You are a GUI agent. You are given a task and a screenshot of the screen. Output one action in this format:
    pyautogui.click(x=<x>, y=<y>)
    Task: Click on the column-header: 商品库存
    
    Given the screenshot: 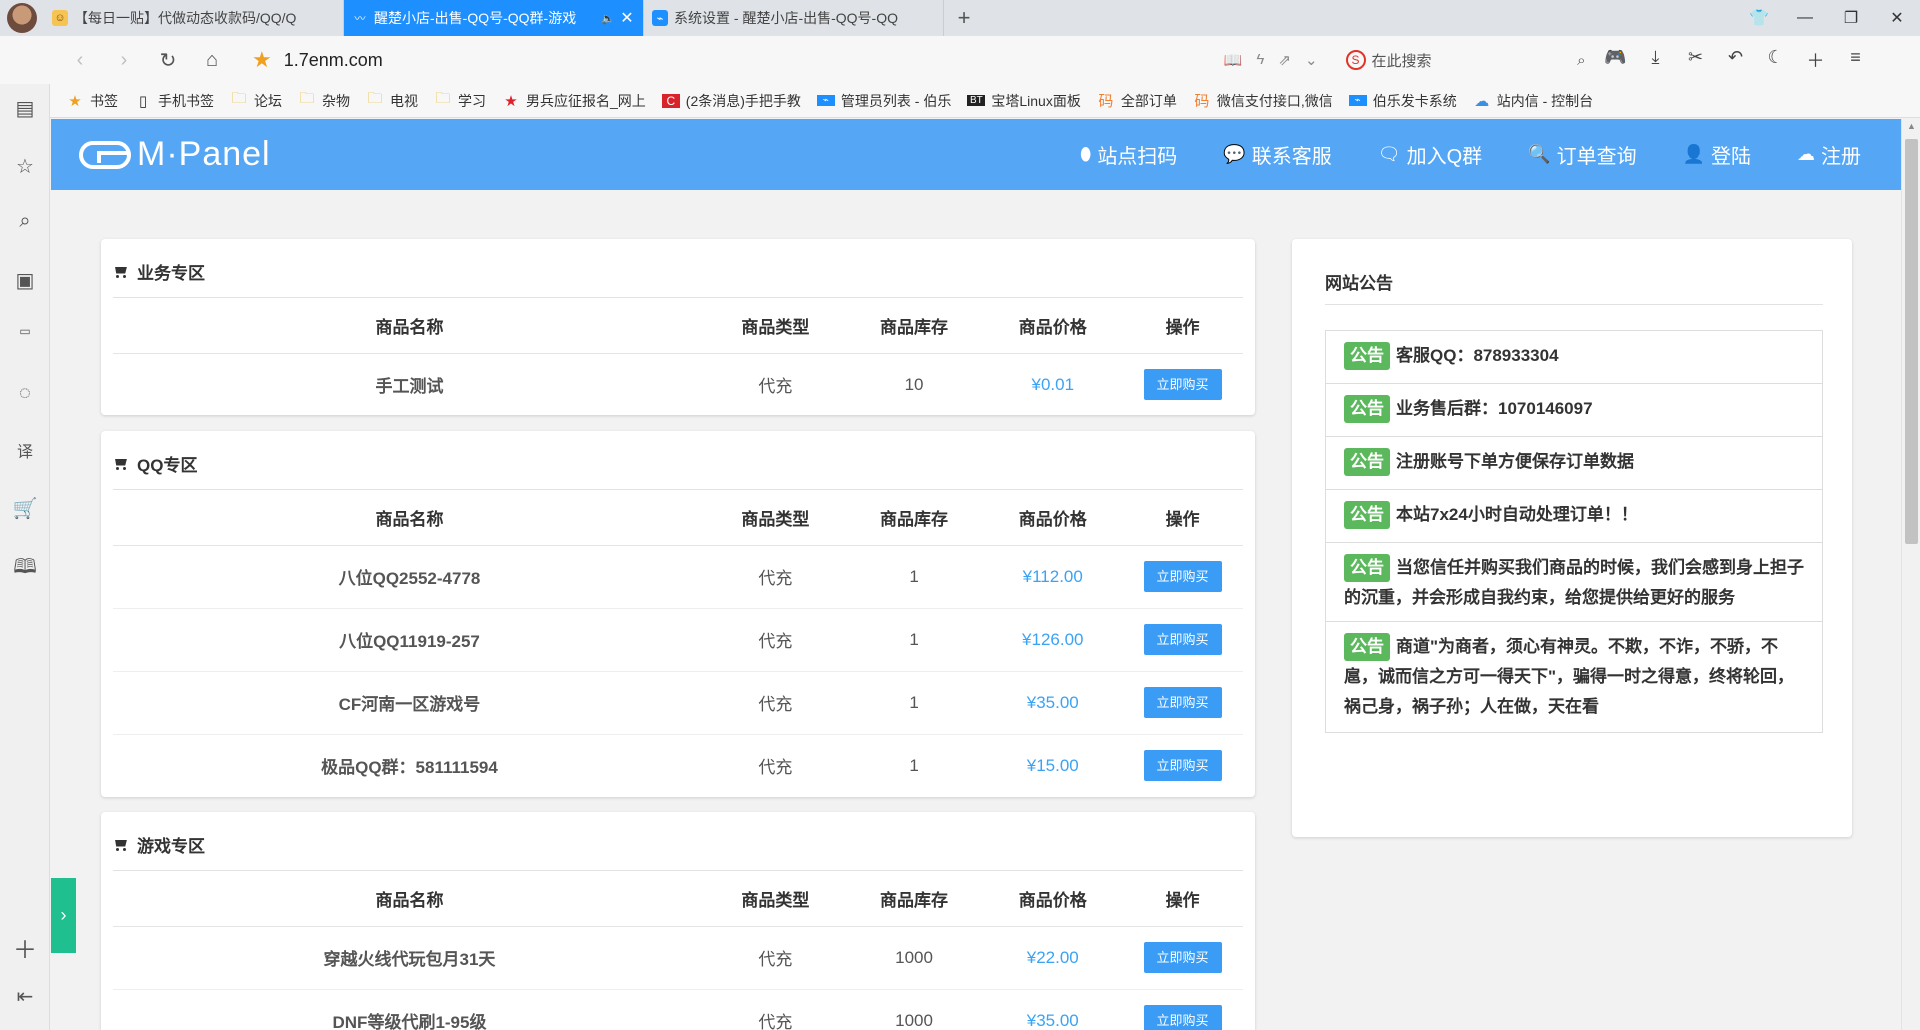 What is the action you would take?
    pyautogui.click(x=914, y=326)
    